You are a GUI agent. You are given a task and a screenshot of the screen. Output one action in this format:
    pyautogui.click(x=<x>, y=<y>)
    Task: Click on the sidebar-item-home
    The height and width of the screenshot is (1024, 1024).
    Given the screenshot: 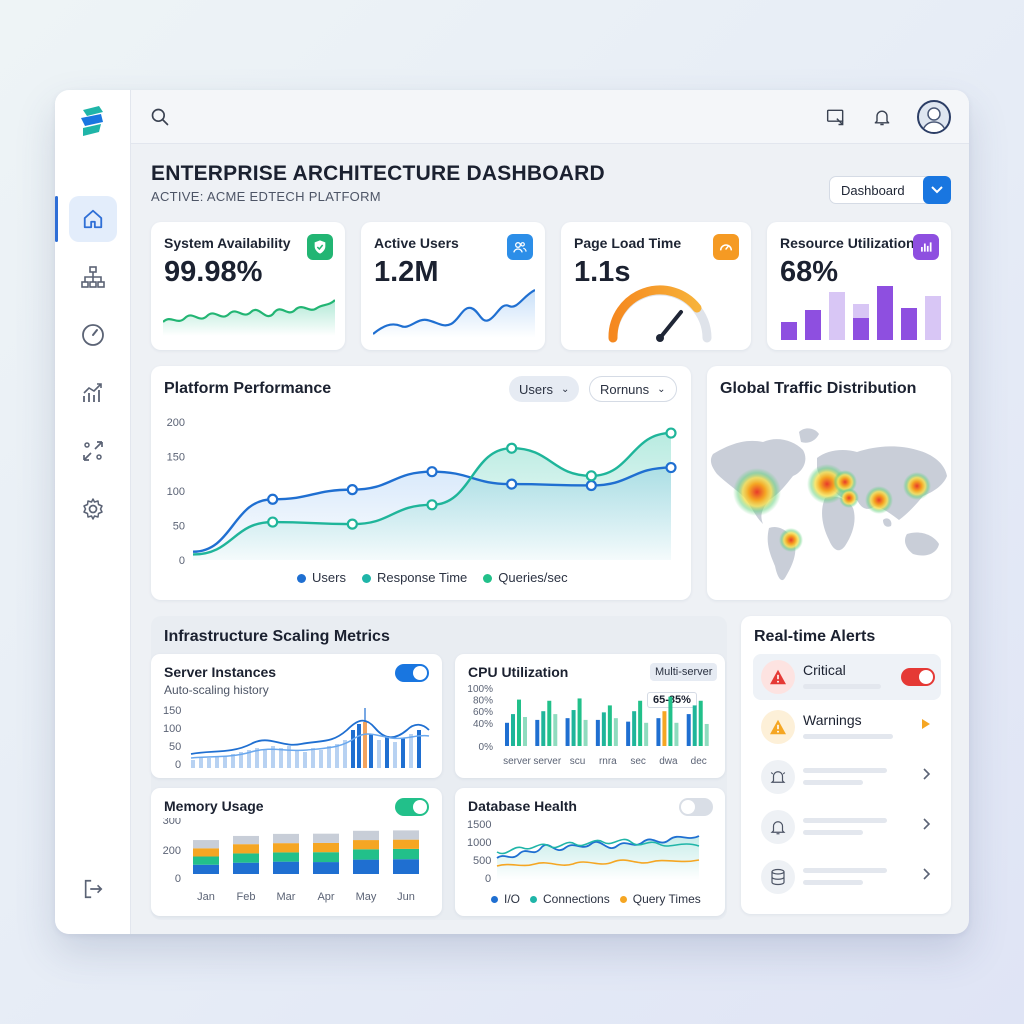 What is the action you would take?
    pyautogui.click(x=93, y=219)
    